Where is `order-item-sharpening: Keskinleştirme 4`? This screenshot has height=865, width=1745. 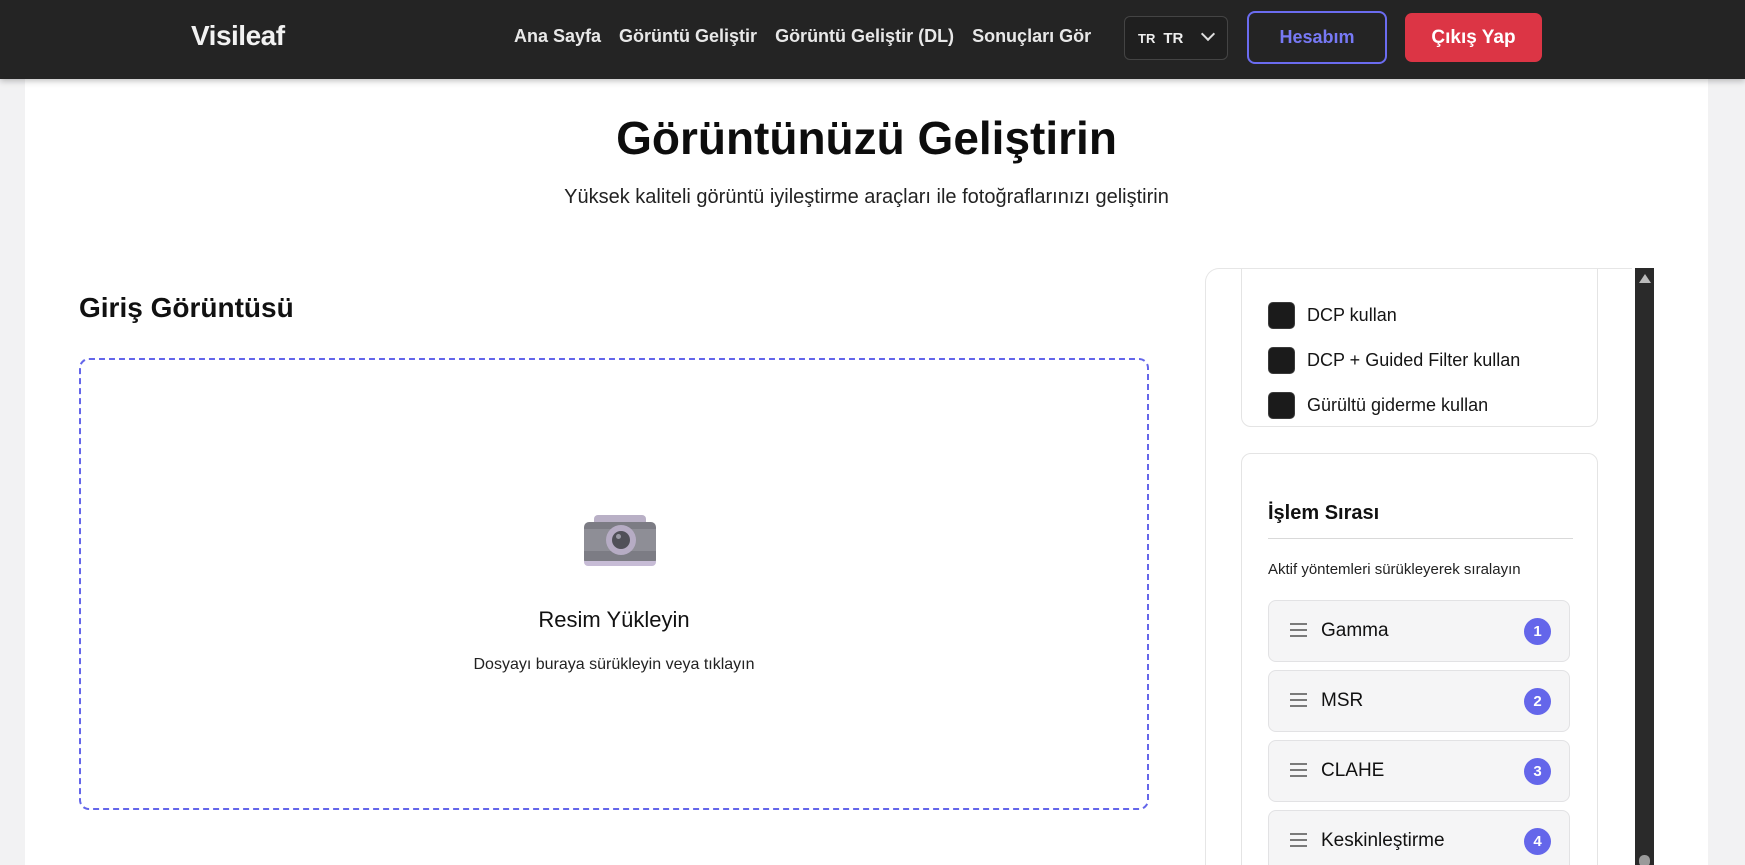
order-item-sharpening: Keskinleştirme 4 is located at coordinates (1419, 837).